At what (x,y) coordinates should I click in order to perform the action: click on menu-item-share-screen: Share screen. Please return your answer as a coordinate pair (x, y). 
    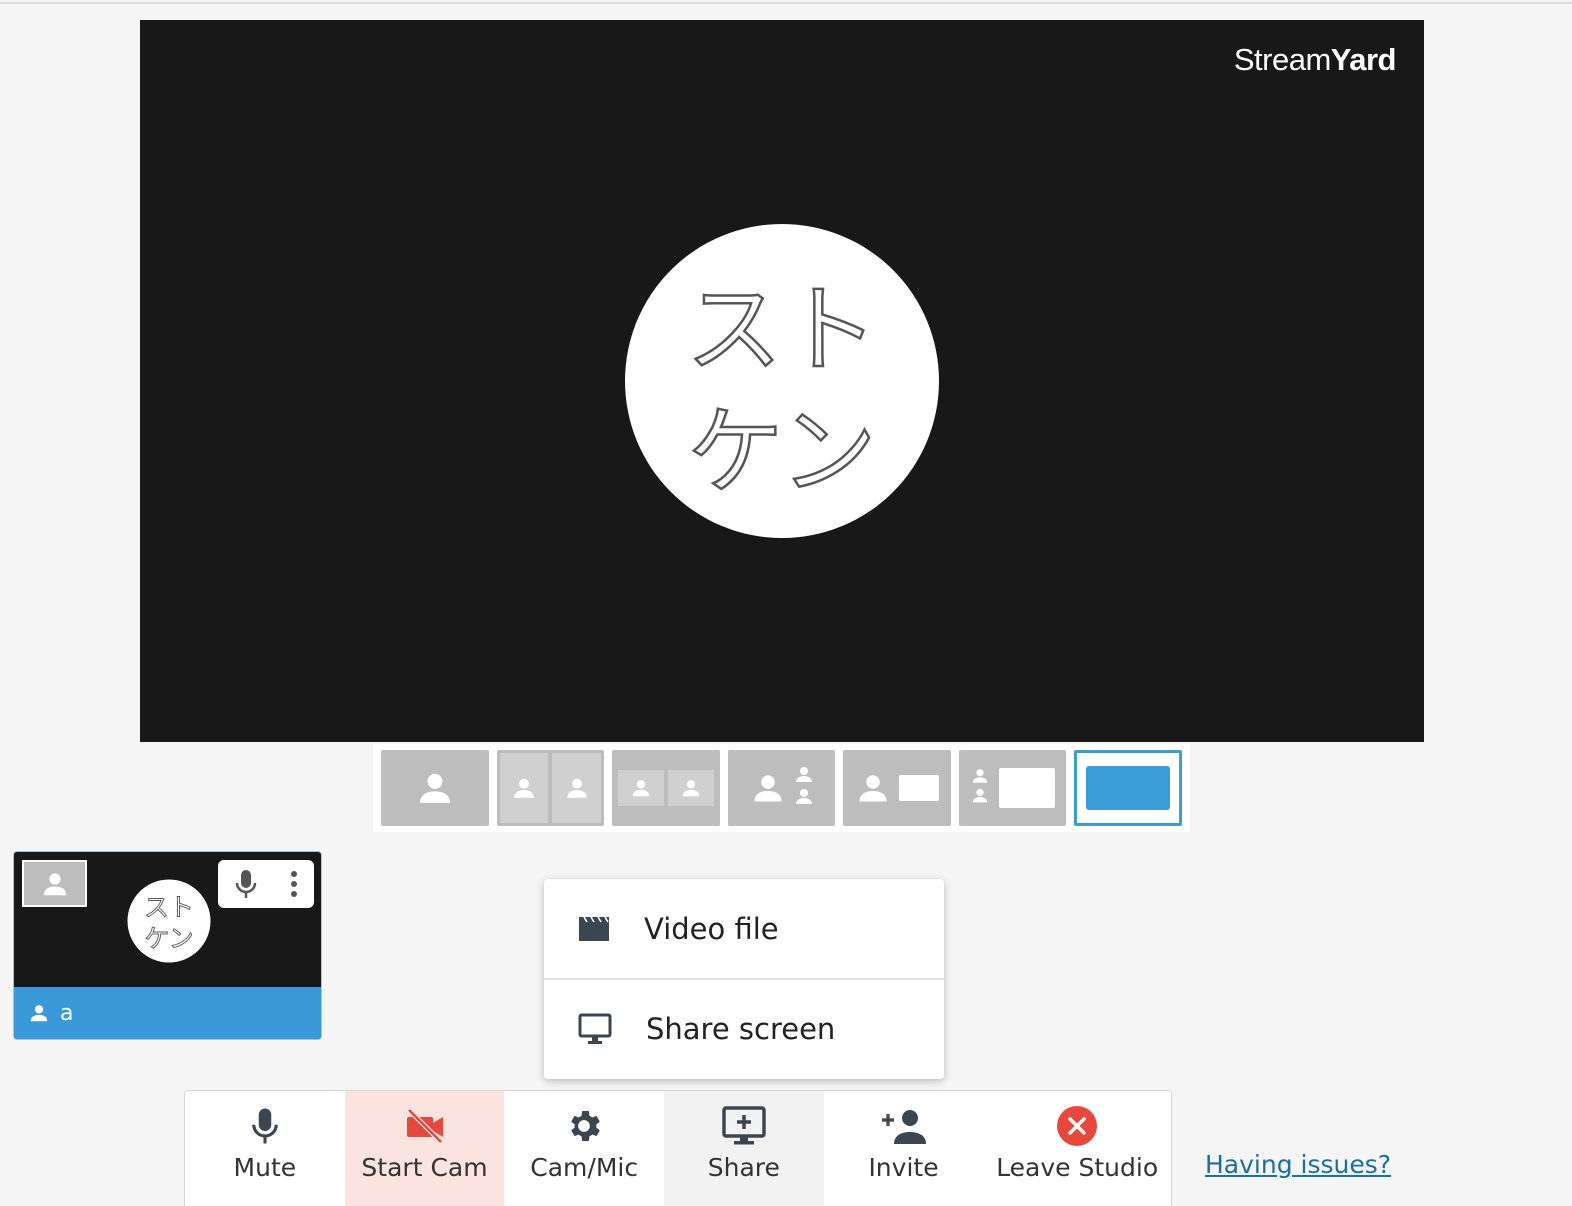
    Looking at the image, I should click on (744, 1027).